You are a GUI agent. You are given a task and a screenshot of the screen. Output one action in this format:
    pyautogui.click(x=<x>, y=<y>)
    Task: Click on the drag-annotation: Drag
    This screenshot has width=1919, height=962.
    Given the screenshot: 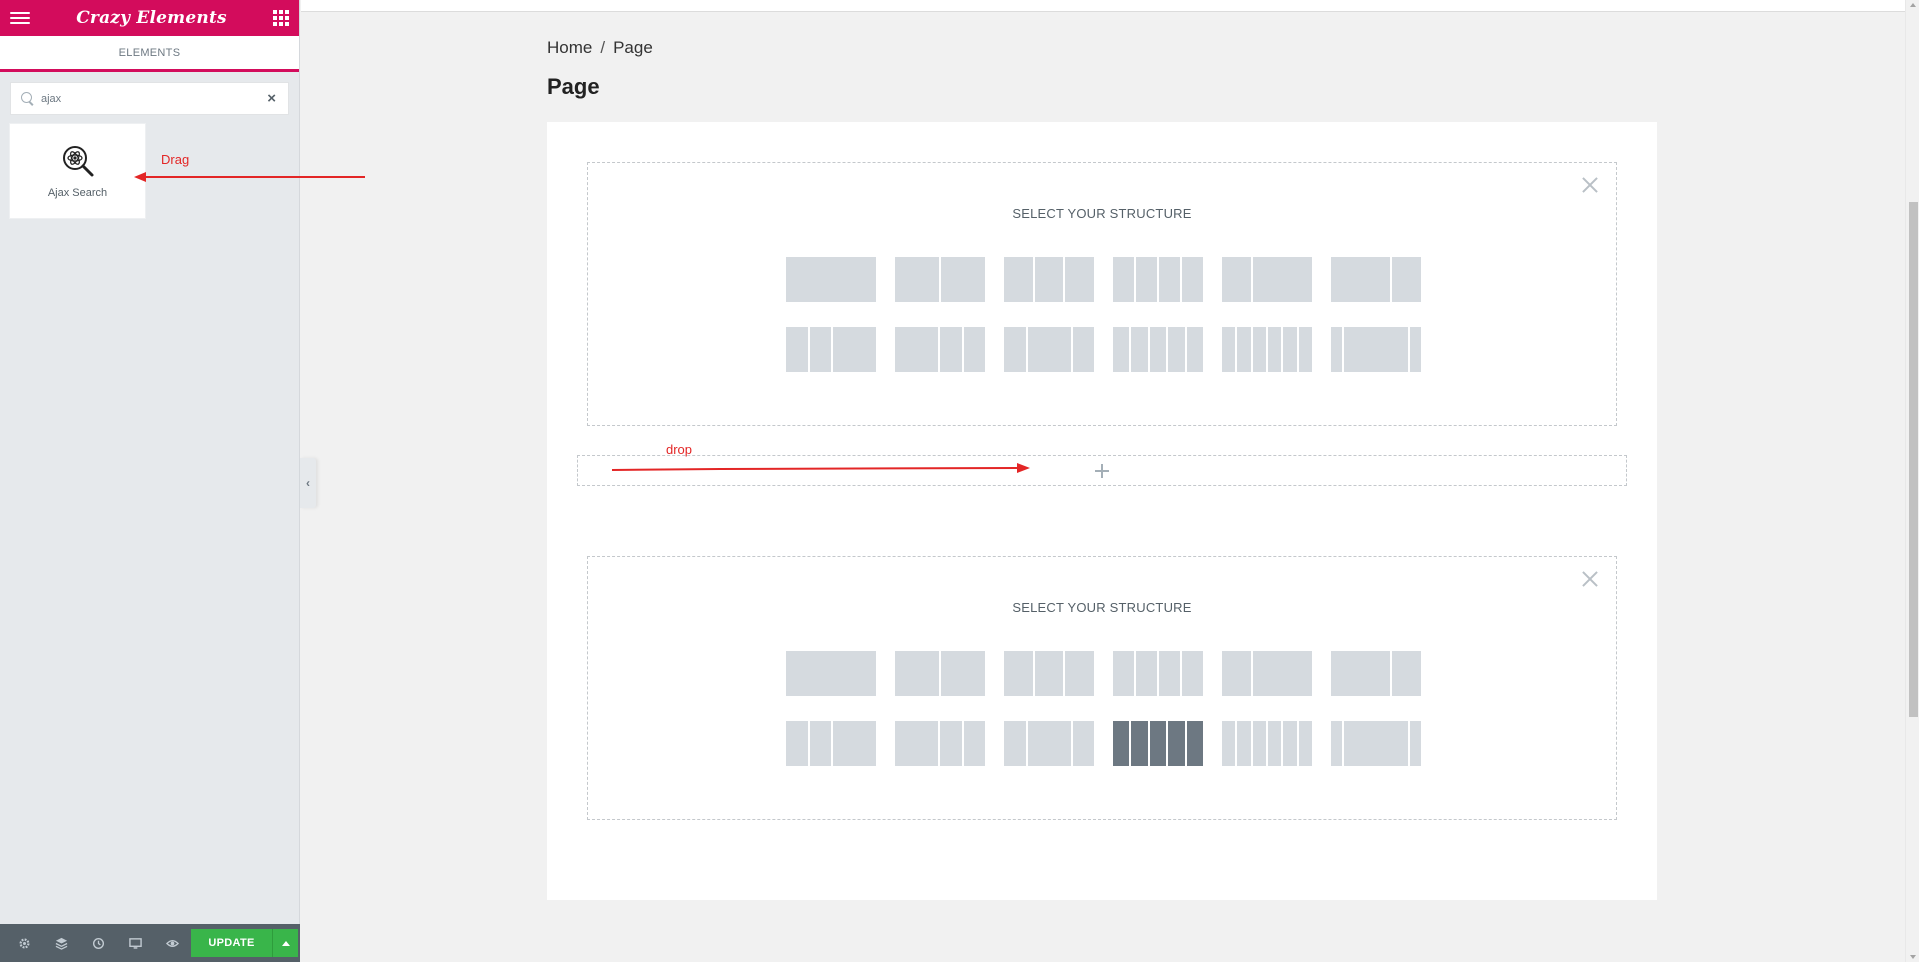 What is the action you would take?
    pyautogui.click(x=175, y=159)
    